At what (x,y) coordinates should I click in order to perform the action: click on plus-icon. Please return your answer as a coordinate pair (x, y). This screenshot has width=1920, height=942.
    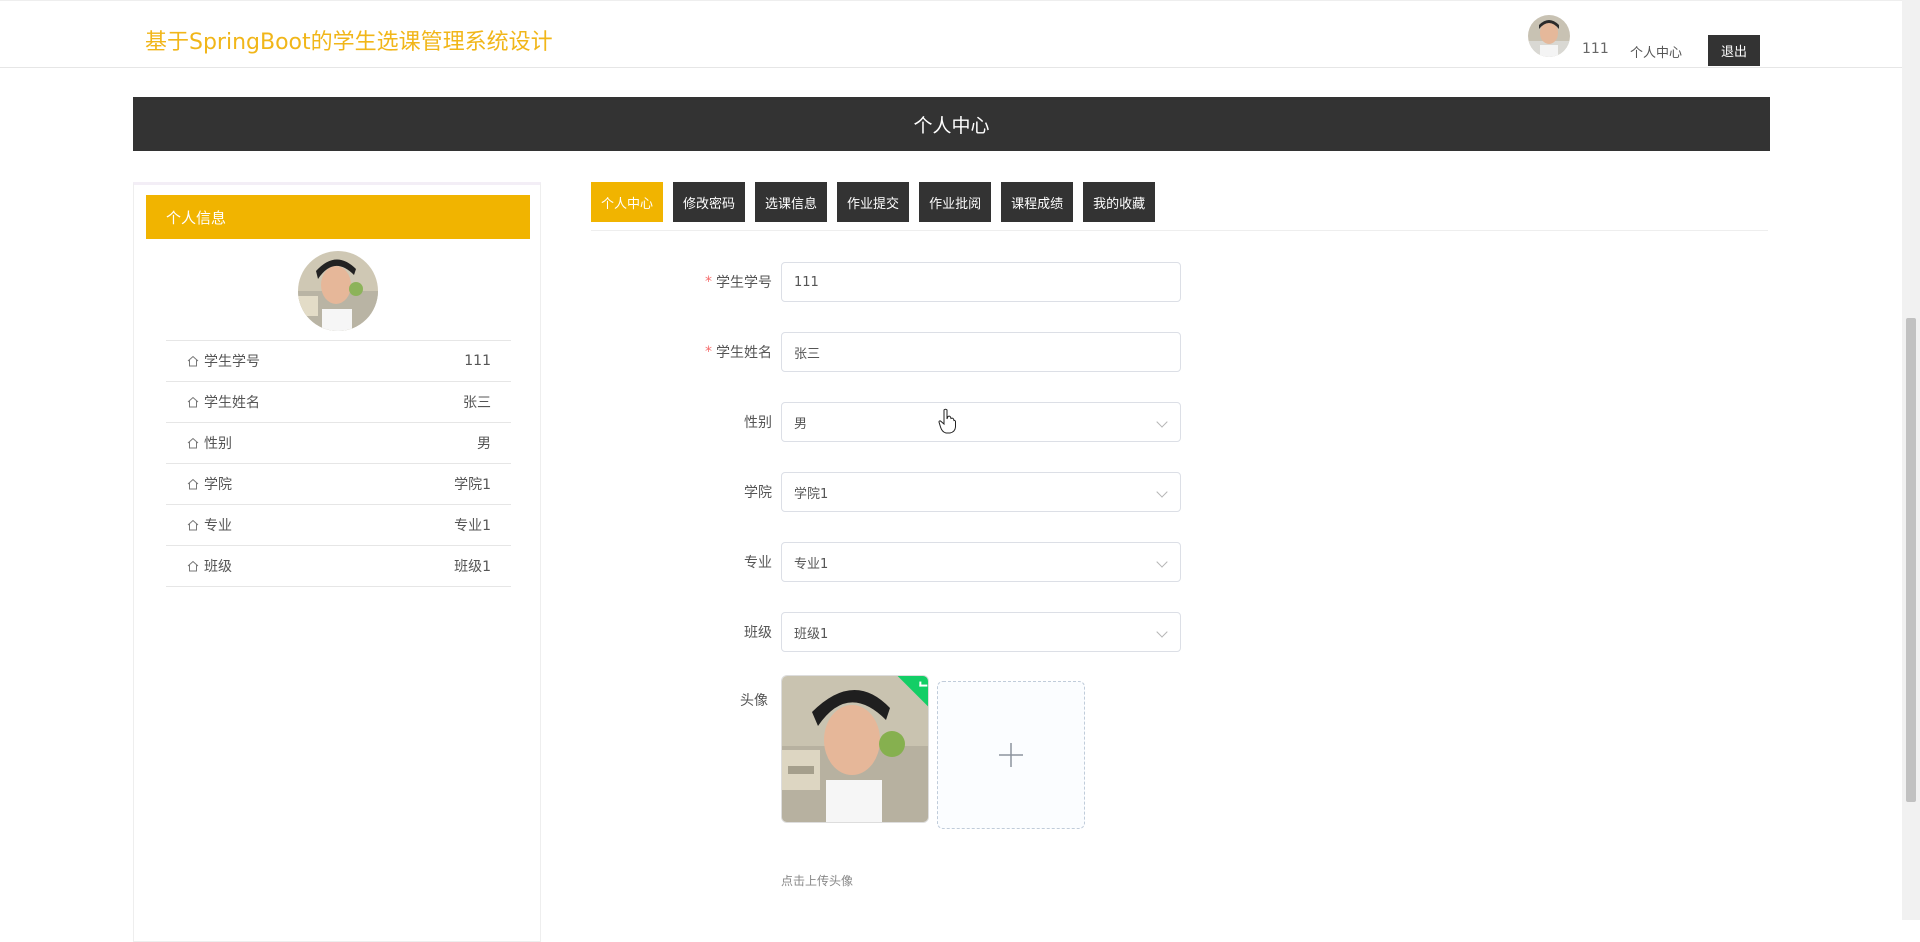
    Looking at the image, I should click on (1011, 755).